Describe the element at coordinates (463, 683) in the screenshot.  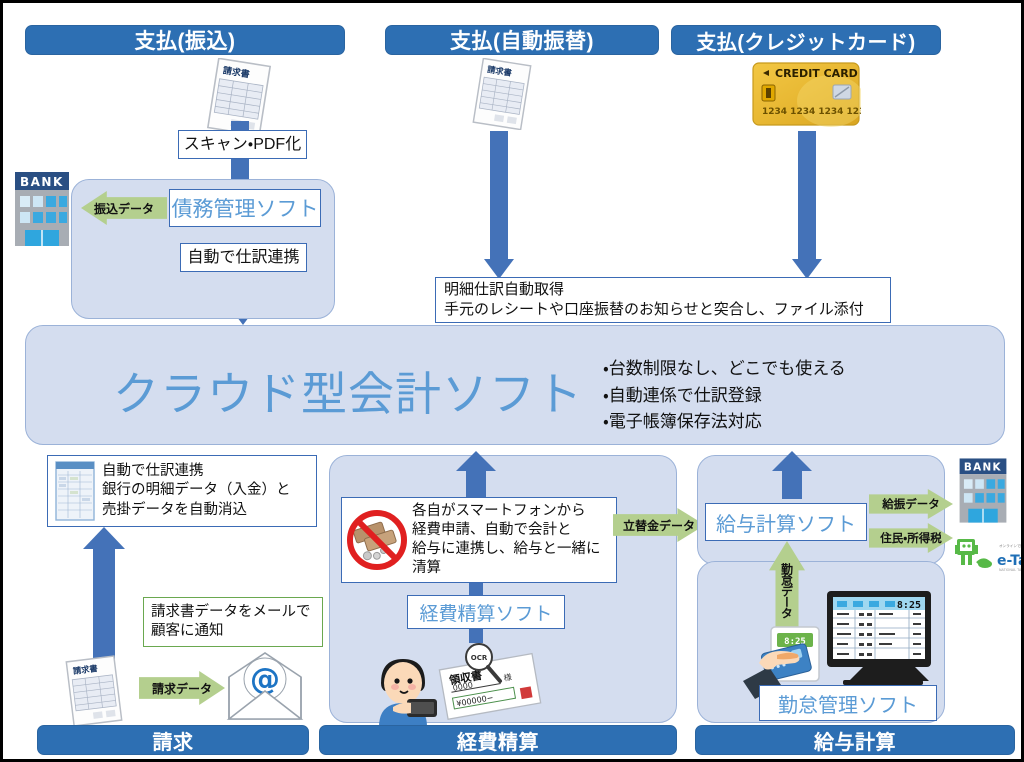
I see `receipt-ocr-illustration: 領収書 0000 様 ¥00000− OCR` at that location.